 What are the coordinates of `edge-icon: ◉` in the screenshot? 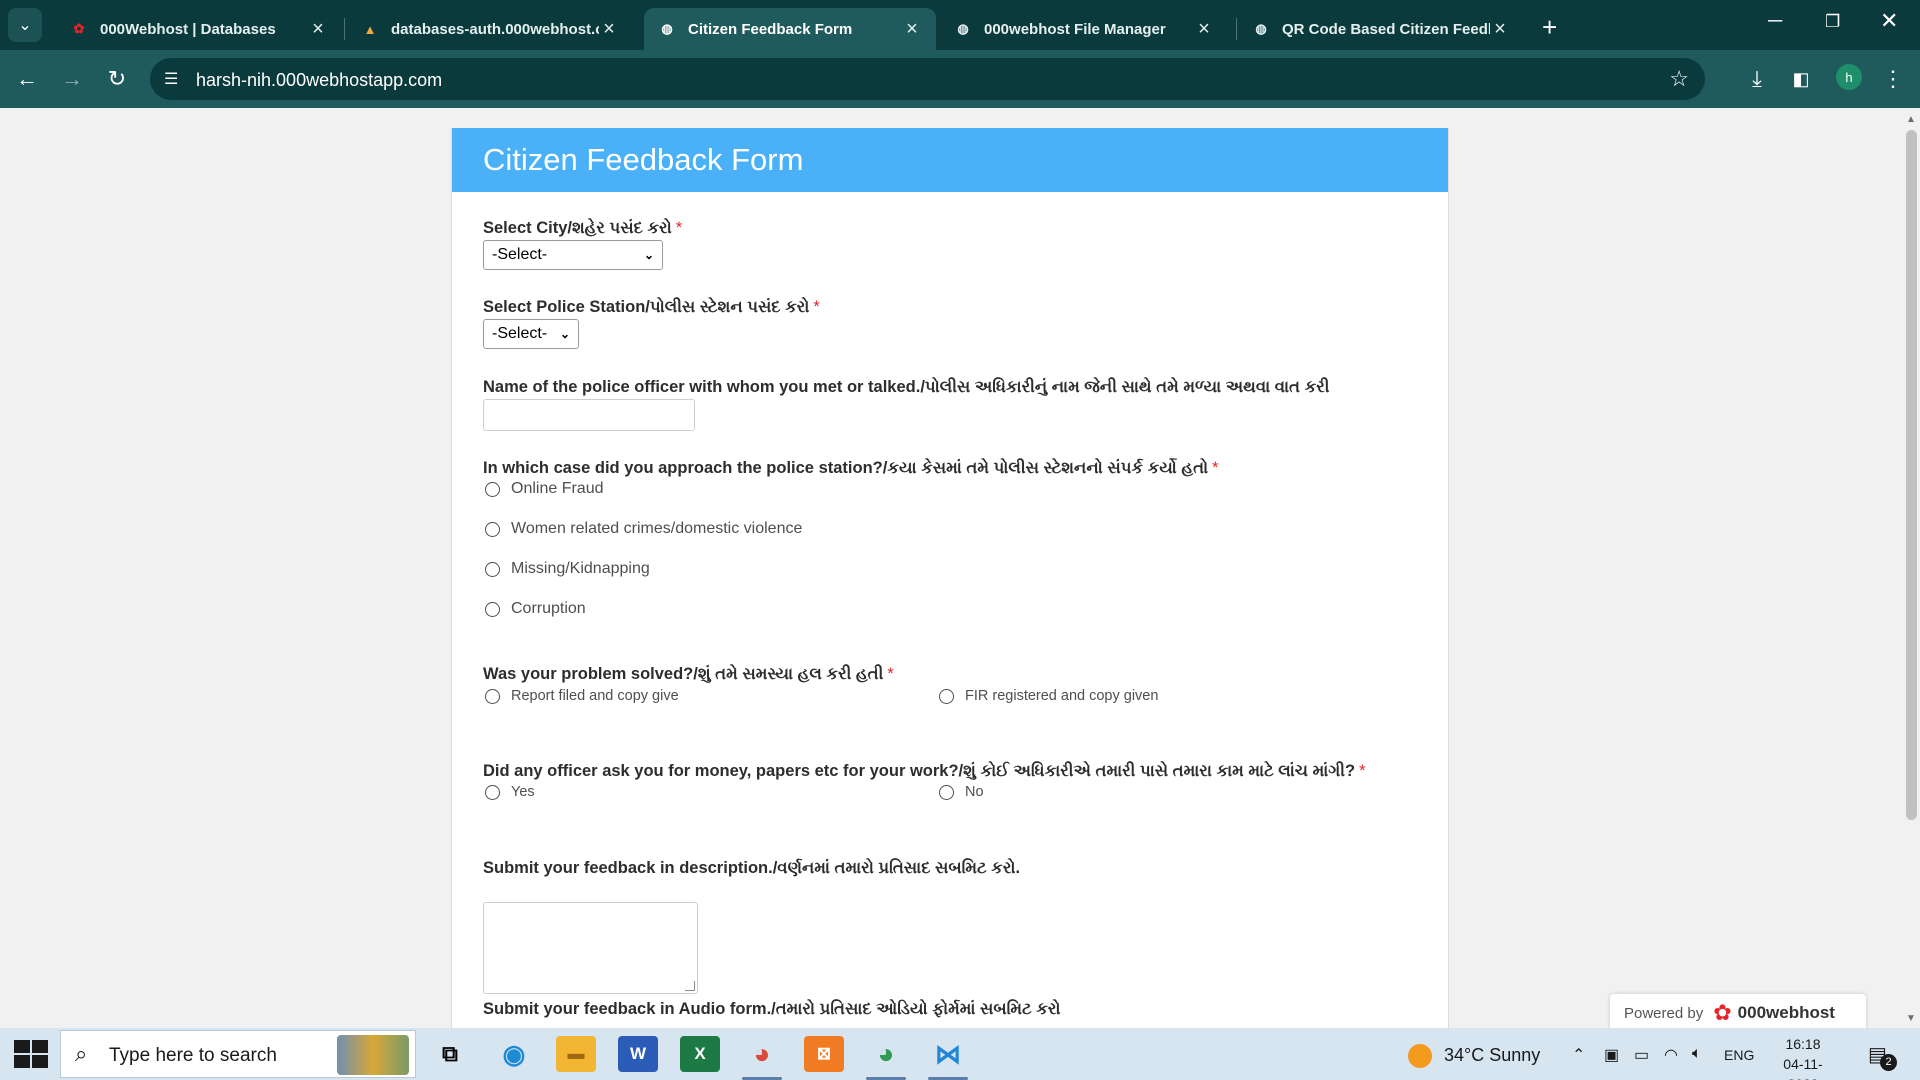 It's located at (514, 1054).